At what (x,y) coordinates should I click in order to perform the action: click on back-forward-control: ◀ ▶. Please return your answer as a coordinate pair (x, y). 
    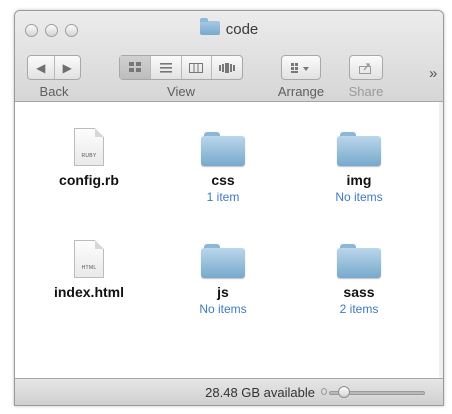
    Looking at the image, I should click on (54, 67).